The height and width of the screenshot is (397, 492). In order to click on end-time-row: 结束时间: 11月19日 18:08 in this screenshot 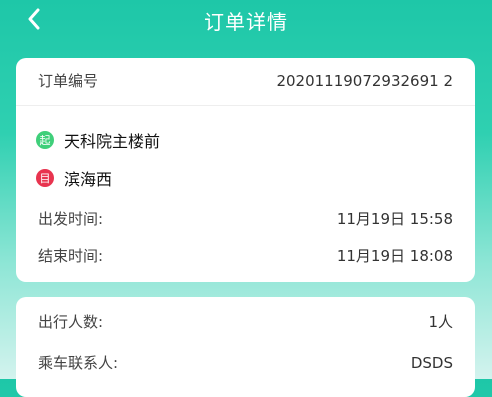, I will do `click(245, 255)`.